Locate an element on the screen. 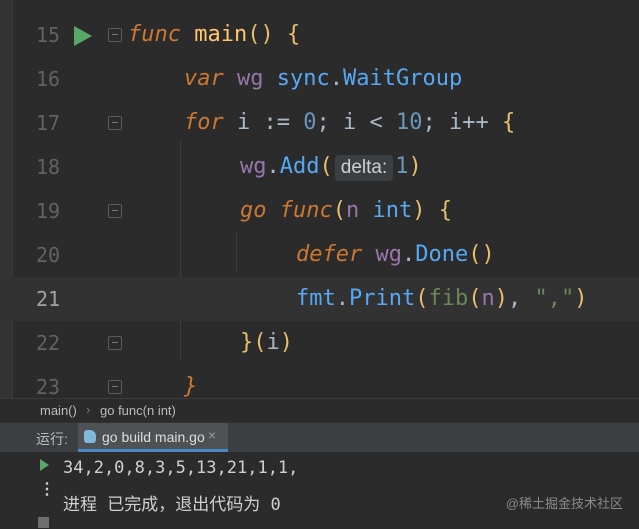 This screenshot has width=639, height=529. code-line: 15 func main() { is located at coordinates (319, 35).